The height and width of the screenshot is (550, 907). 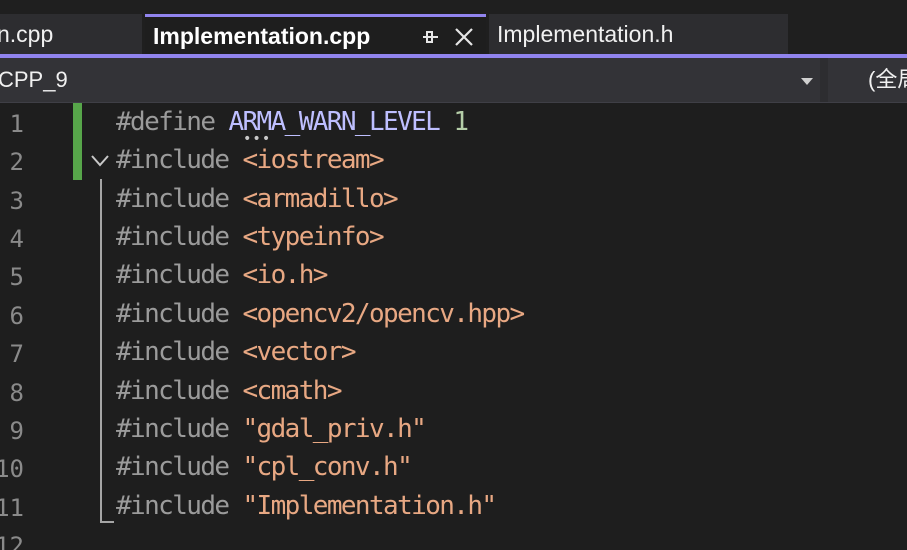 I want to click on include-target: "cpl_conv.h", so click(x=327, y=467).